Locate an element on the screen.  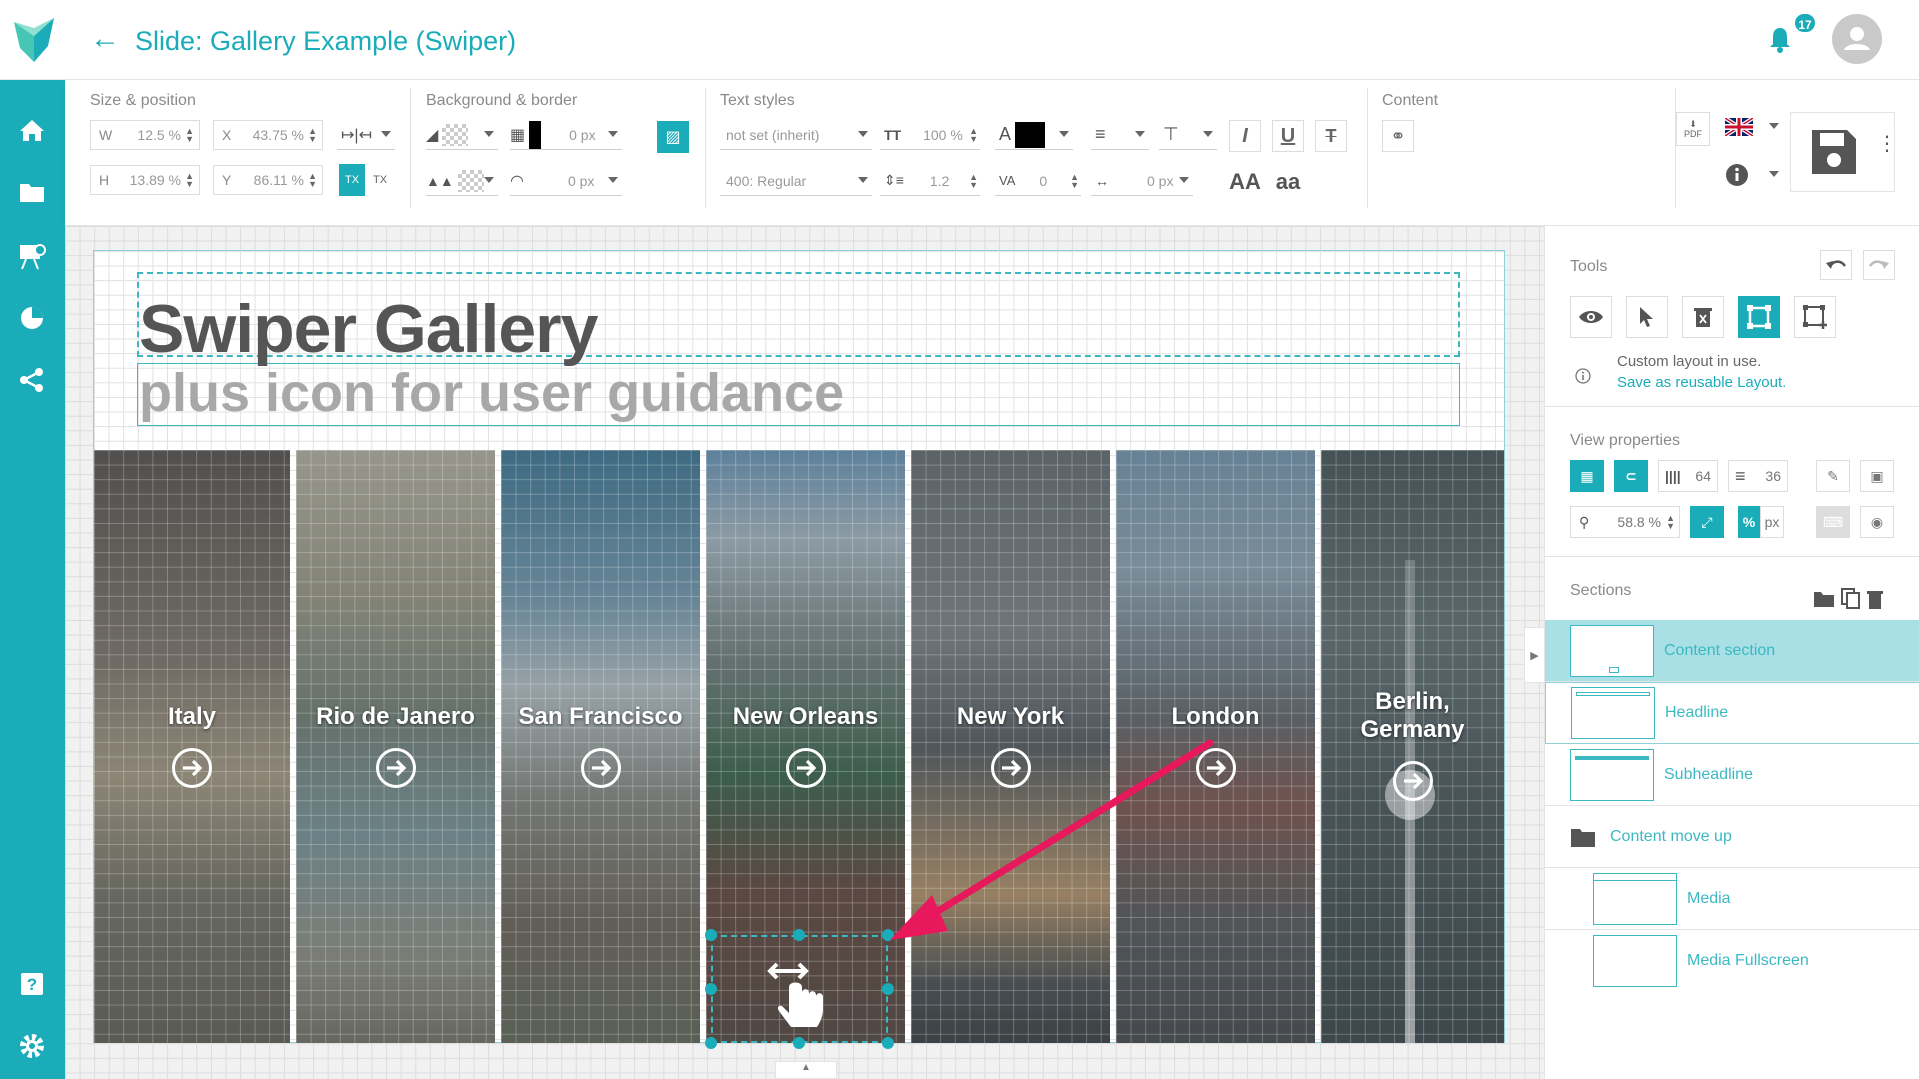
font-size-field: TT 100 % ▲ ▼ is located at coordinates (930, 135).